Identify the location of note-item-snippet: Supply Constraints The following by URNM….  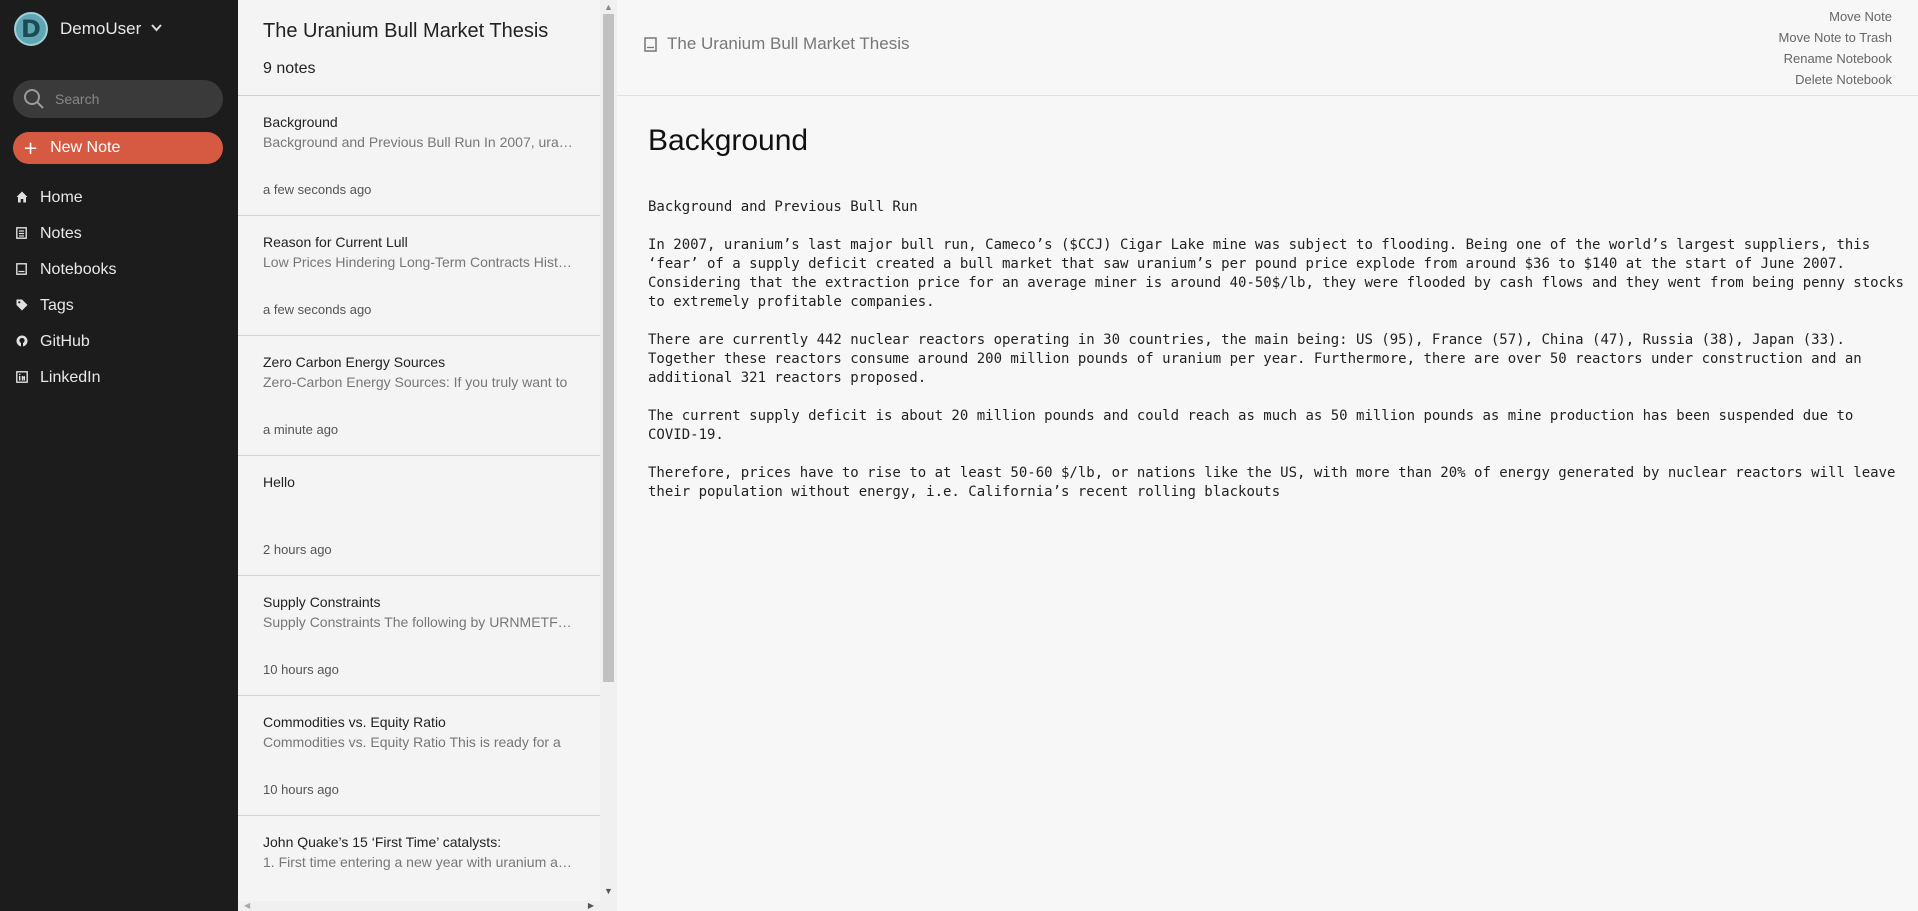
(419, 622).